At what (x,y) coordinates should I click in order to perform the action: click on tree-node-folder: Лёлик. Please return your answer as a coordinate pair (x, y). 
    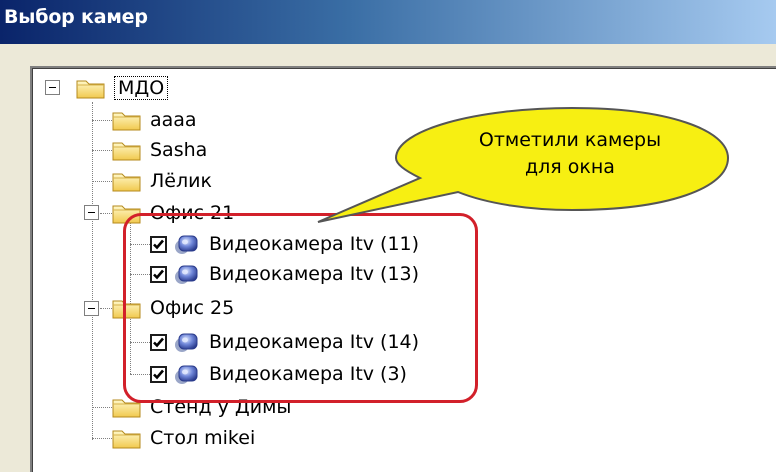
    Looking at the image, I should click on (162, 181).